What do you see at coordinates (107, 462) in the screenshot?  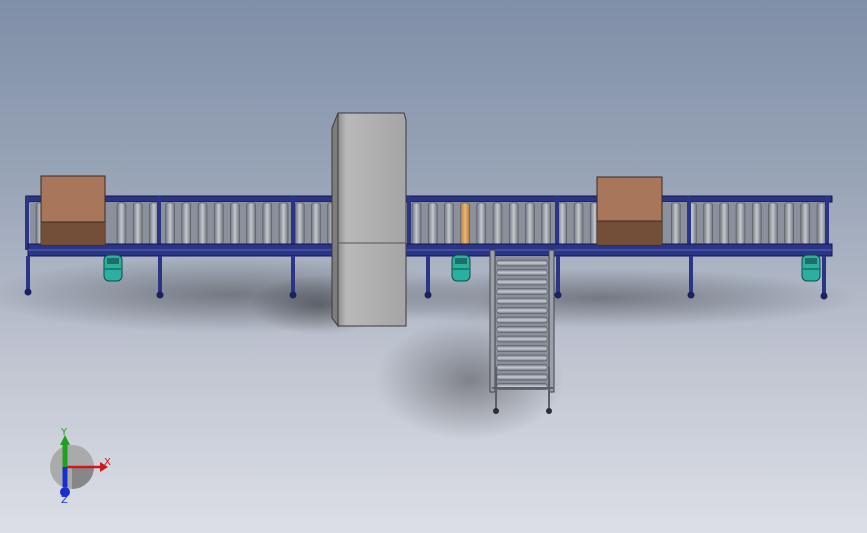 I see `x-axis-label: X` at bounding box center [107, 462].